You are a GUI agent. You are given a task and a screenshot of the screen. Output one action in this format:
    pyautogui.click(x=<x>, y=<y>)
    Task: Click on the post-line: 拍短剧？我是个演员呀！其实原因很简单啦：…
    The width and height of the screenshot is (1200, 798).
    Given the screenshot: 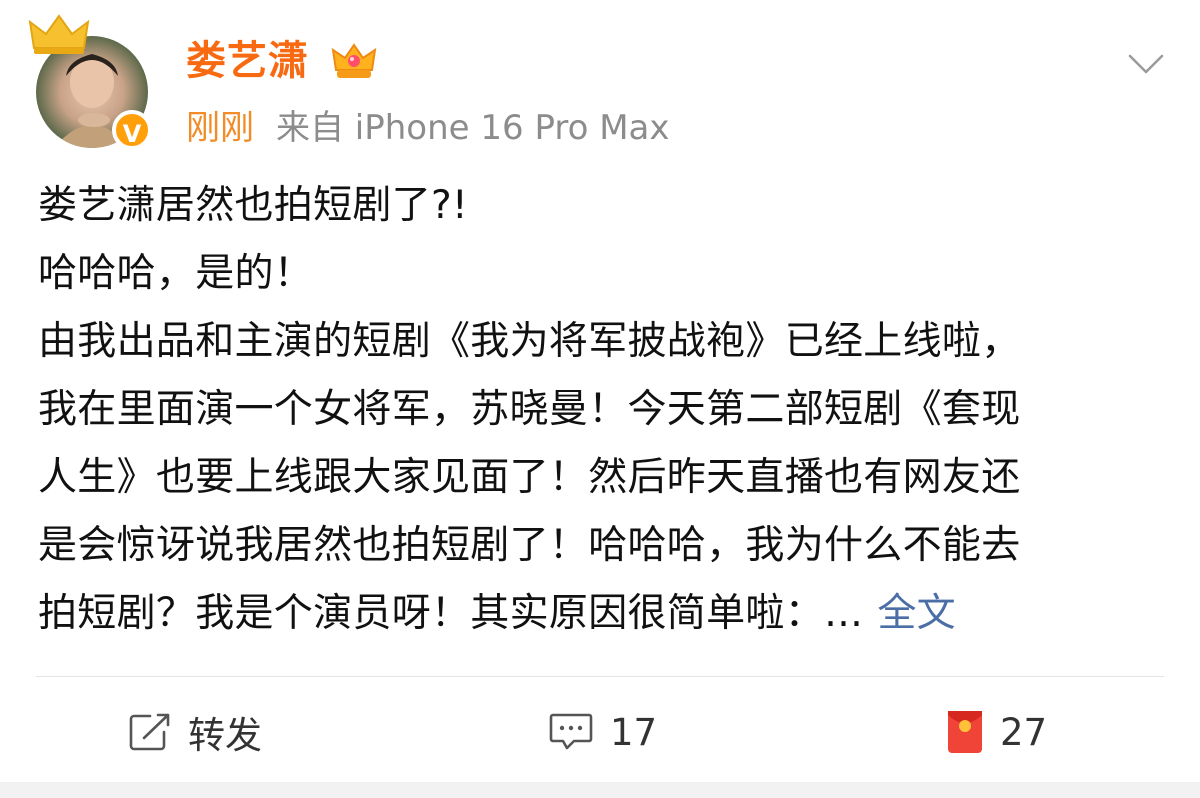 What is the action you would take?
    pyautogui.click(x=451, y=613)
    